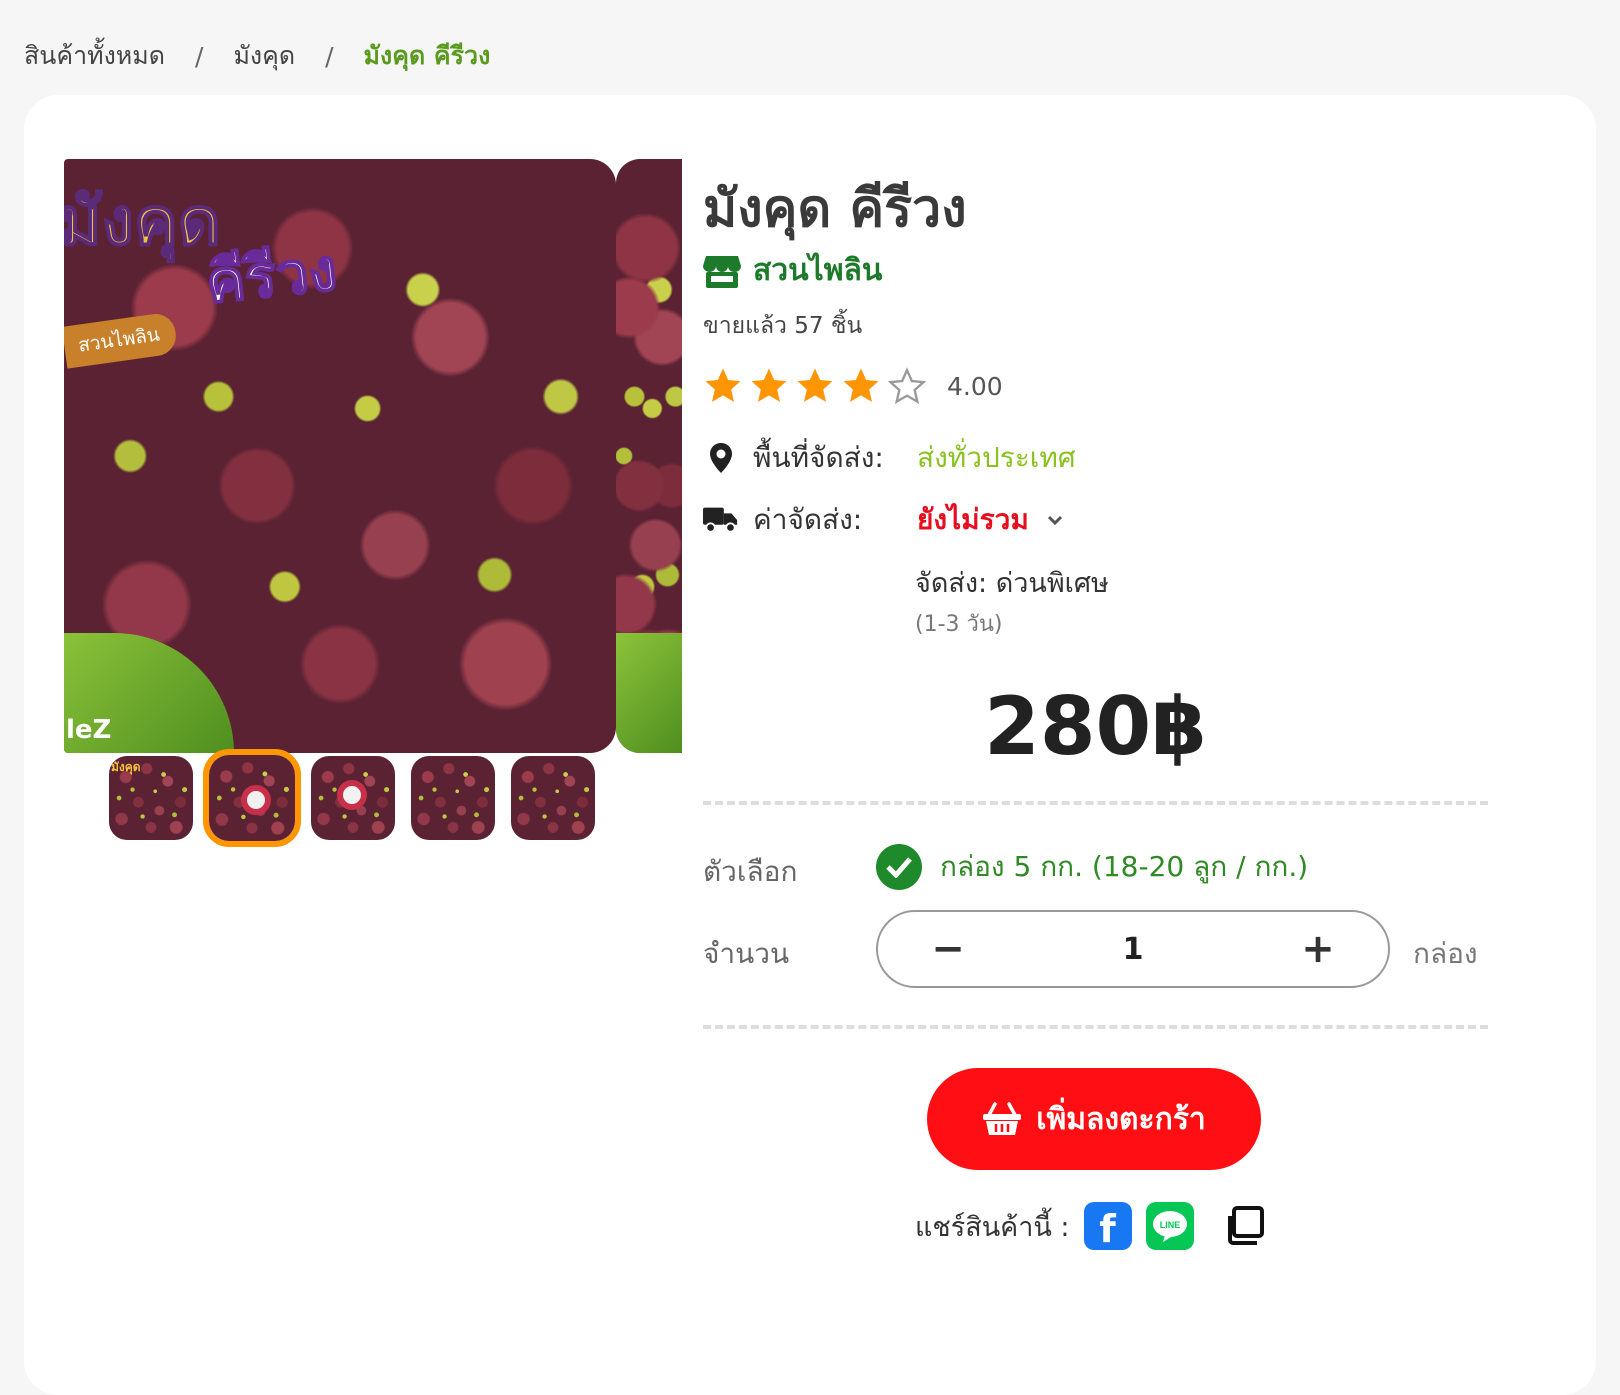 The height and width of the screenshot is (1395, 1620). I want to click on line-text: LINE, so click(1169, 1225).